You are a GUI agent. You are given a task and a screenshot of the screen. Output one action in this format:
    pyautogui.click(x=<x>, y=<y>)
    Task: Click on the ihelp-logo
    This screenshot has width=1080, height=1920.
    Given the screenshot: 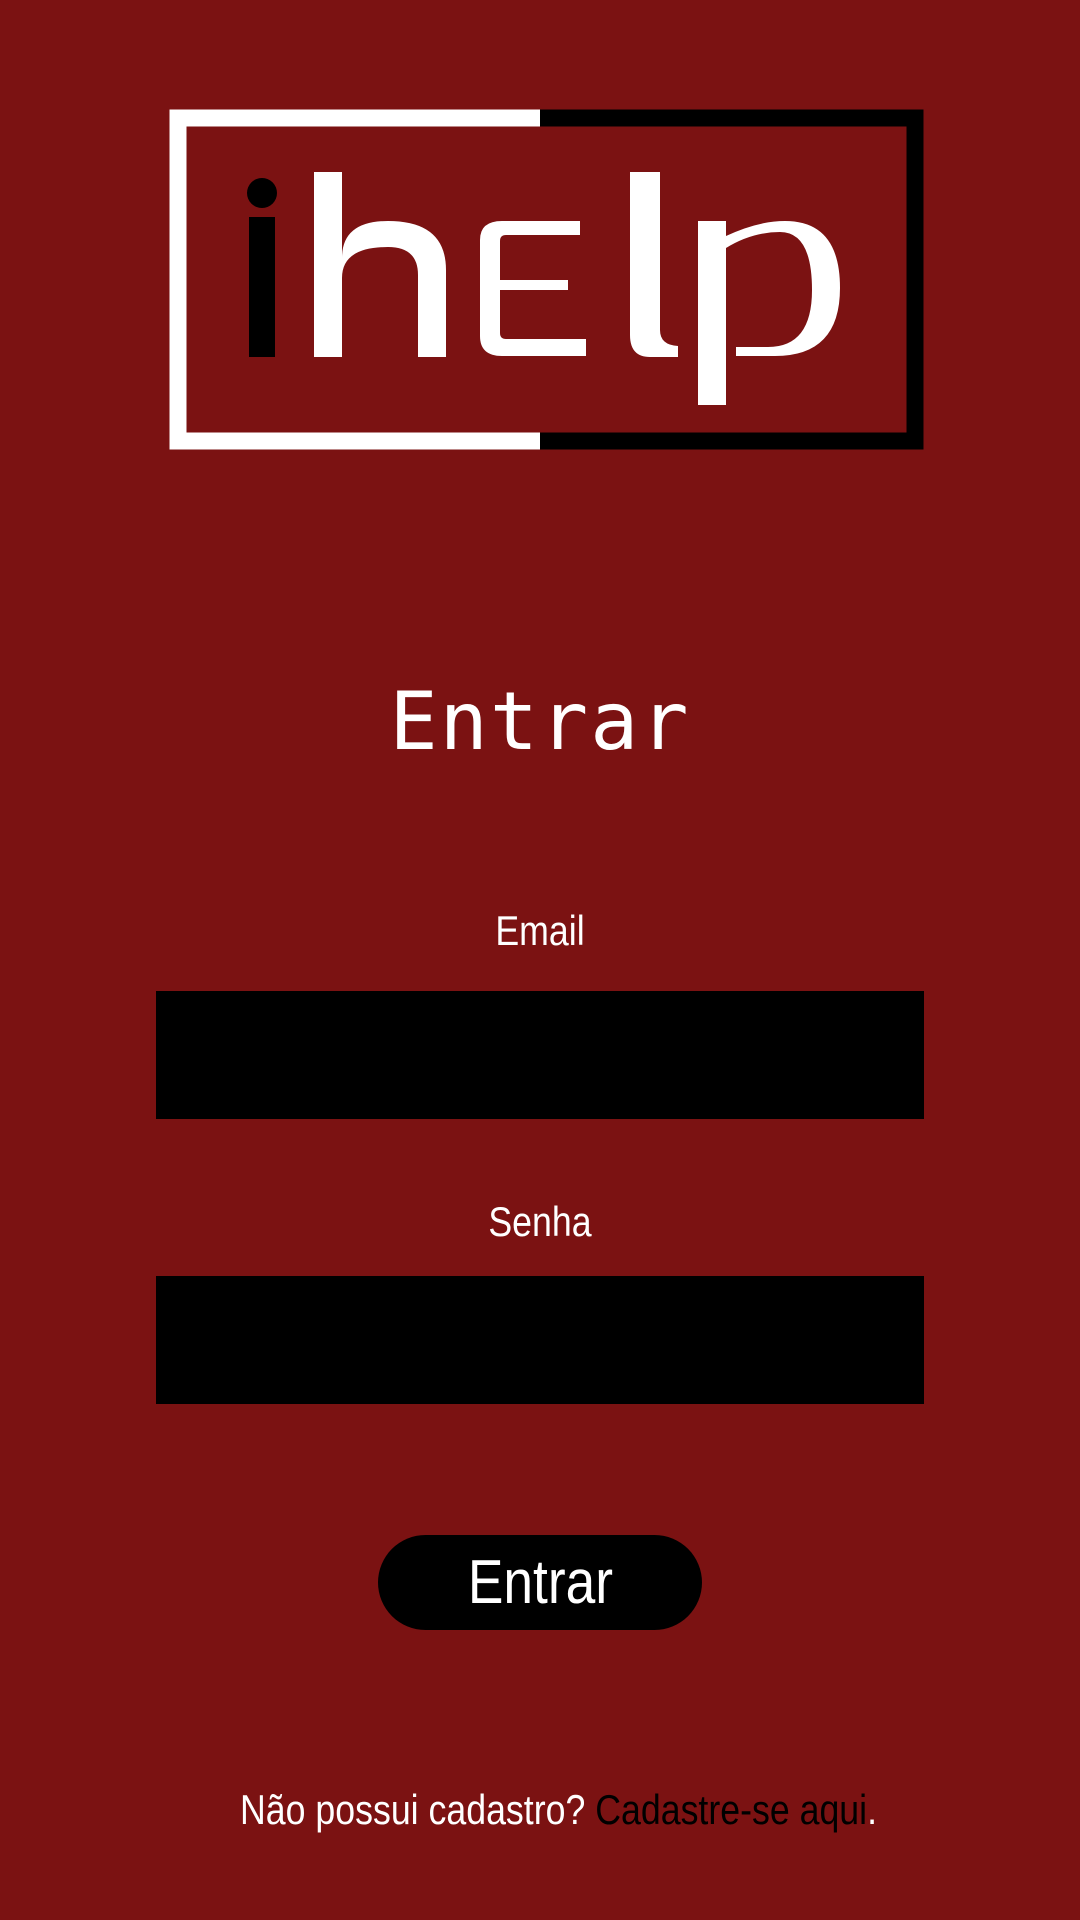 What is the action you would take?
    pyautogui.click(x=546, y=279)
    